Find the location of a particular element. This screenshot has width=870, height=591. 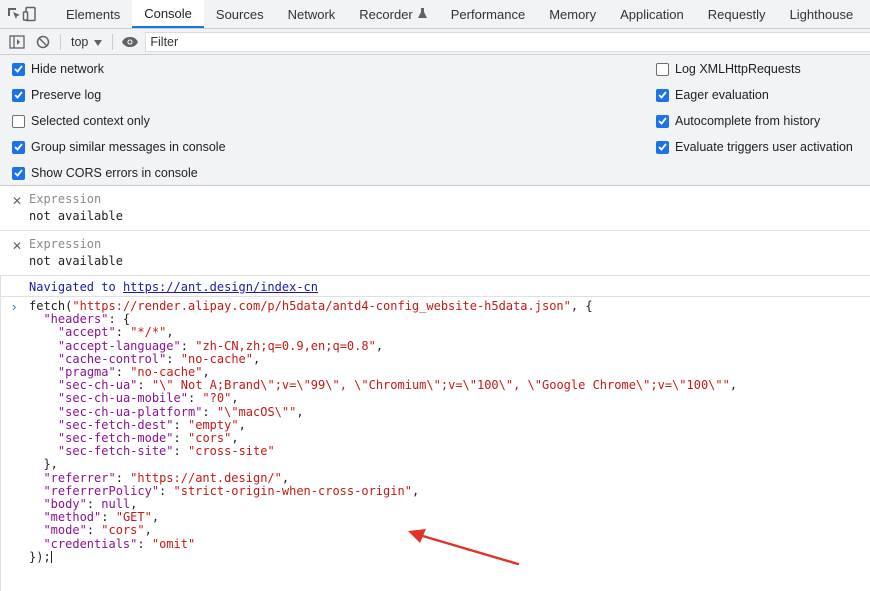

context-selector: top is located at coordinates (86, 42).